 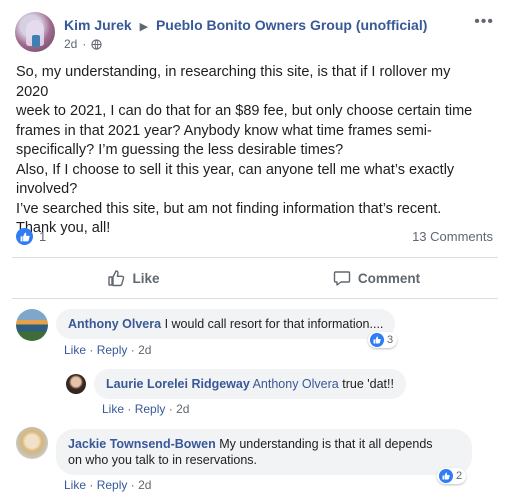 I want to click on author-avatar, so click(x=35, y=32).